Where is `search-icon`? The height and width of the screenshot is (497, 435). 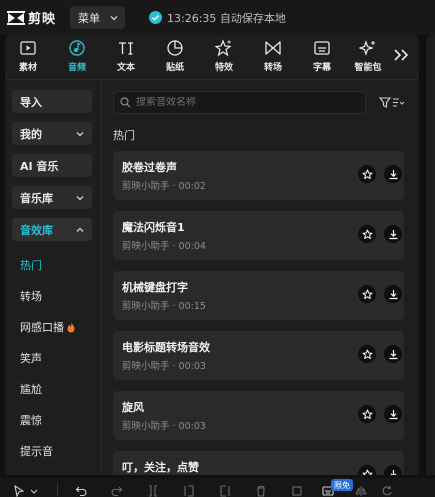
search-icon is located at coordinates (125, 102).